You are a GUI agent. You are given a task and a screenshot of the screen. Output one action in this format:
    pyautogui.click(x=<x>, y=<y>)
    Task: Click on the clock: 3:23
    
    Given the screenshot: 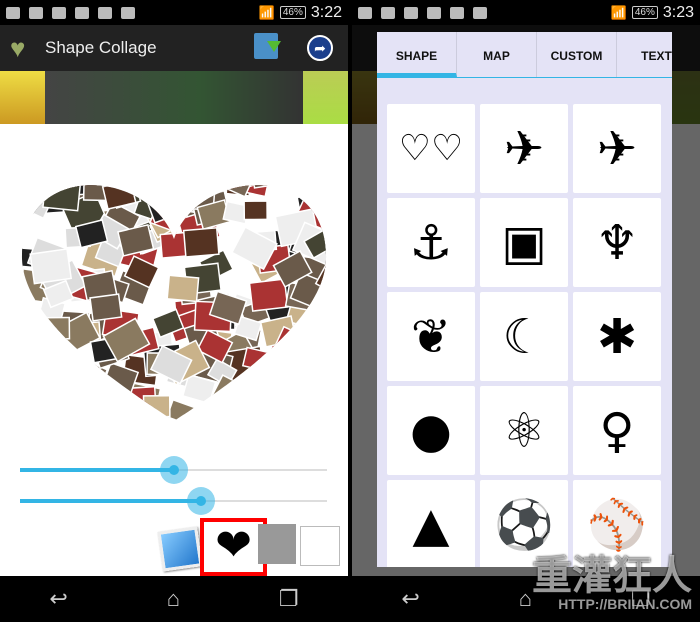 What is the action you would take?
    pyautogui.click(x=678, y=12)
    